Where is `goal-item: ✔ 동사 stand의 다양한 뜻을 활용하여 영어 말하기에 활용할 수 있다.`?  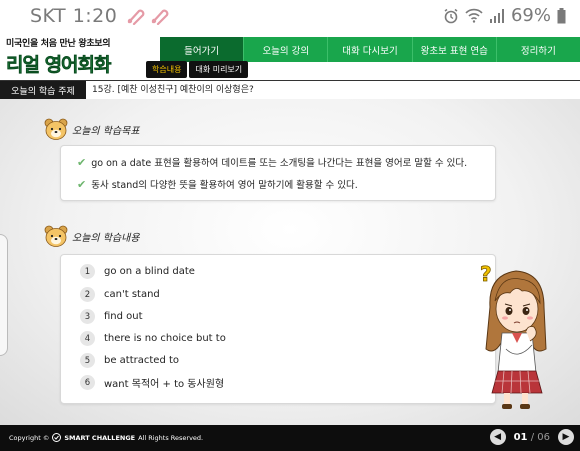 goal-item: ✔ 동사 stand의 다양한 뜻을 활용하여 영어 말하기에 활용할 수 있다. is located at coordinates (217, 184).